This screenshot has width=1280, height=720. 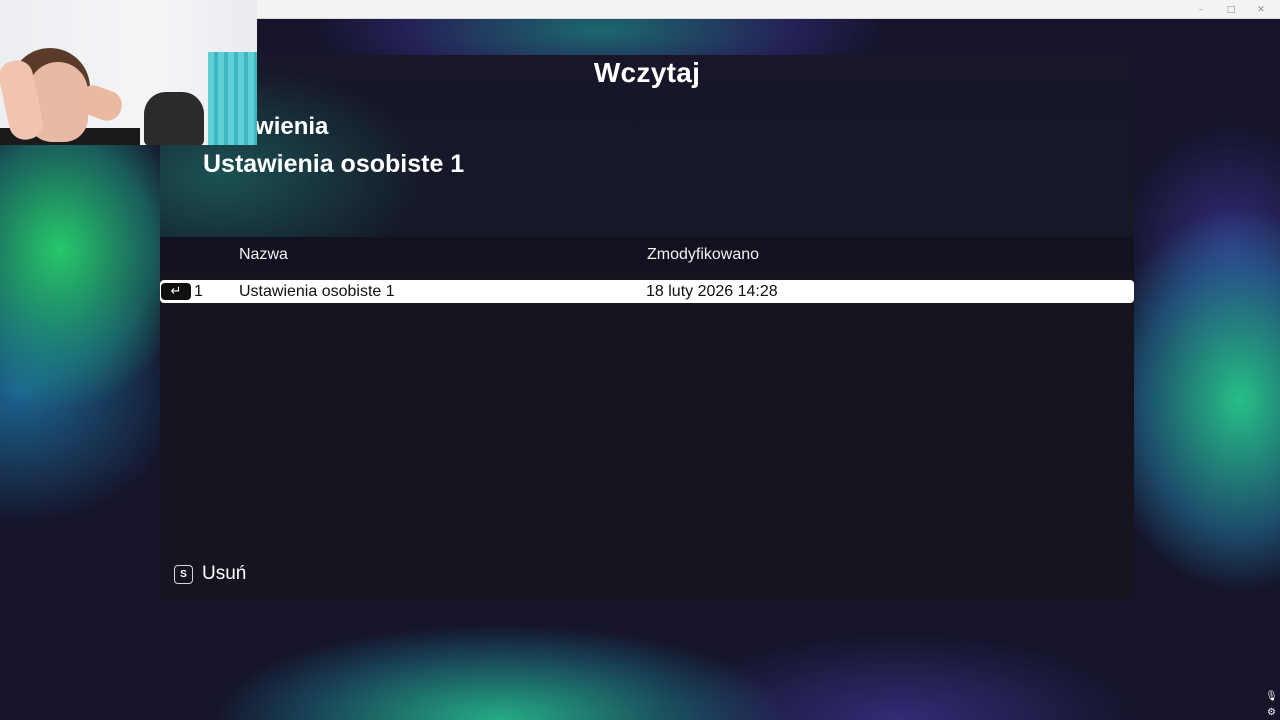 I want to click on minimize-button: –, so click(x=1201, y=9).